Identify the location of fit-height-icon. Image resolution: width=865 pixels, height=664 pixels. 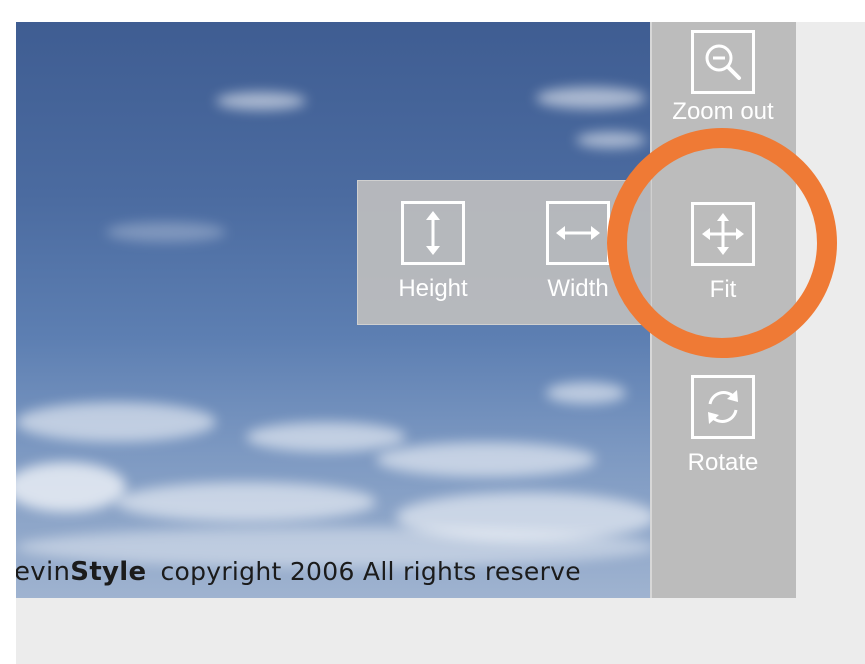
(433, 233).